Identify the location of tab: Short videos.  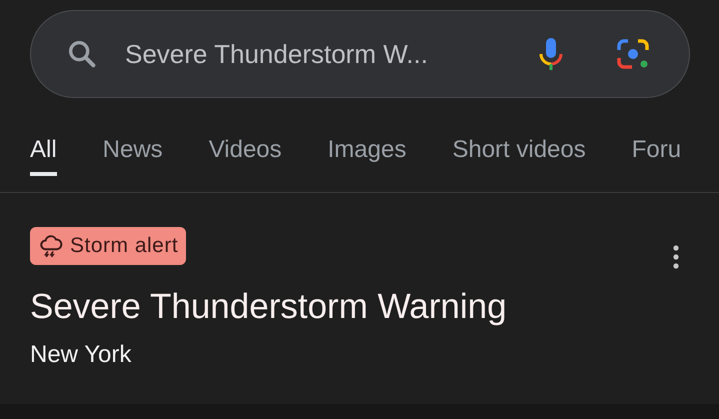
(519, 156).